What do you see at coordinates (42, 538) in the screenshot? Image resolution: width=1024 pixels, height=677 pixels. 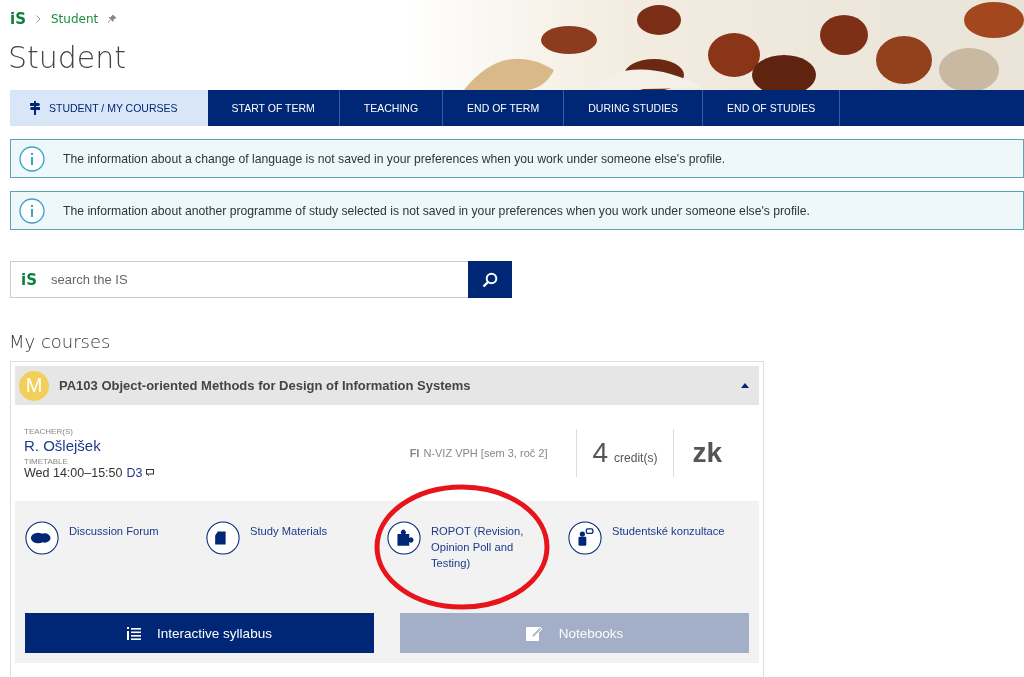 I see `chat-bubbles-icon` at bounding box center [42, 538].